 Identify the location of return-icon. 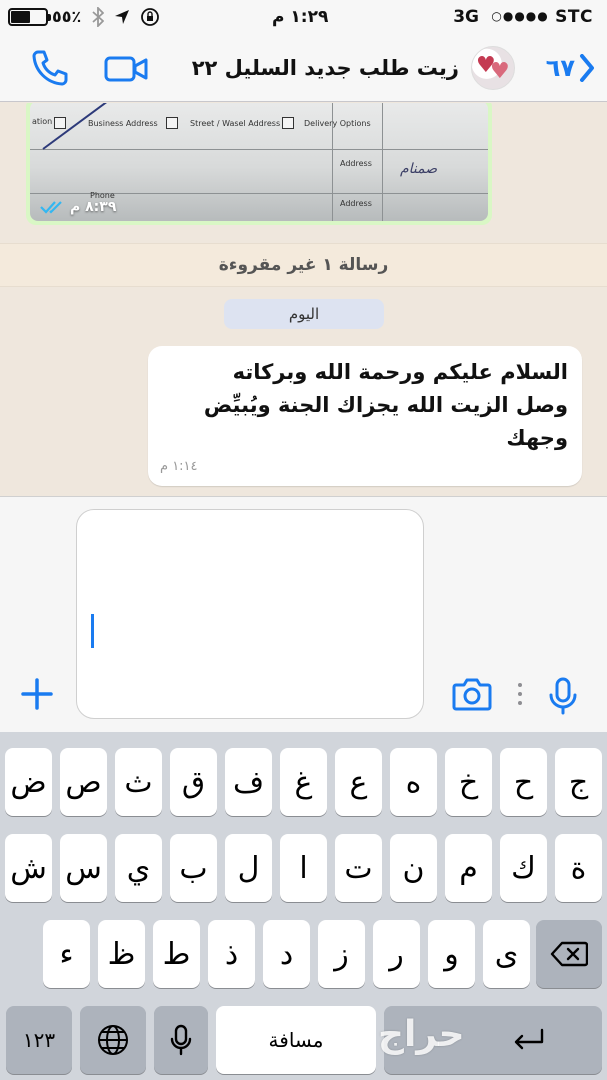
(529, 1039).